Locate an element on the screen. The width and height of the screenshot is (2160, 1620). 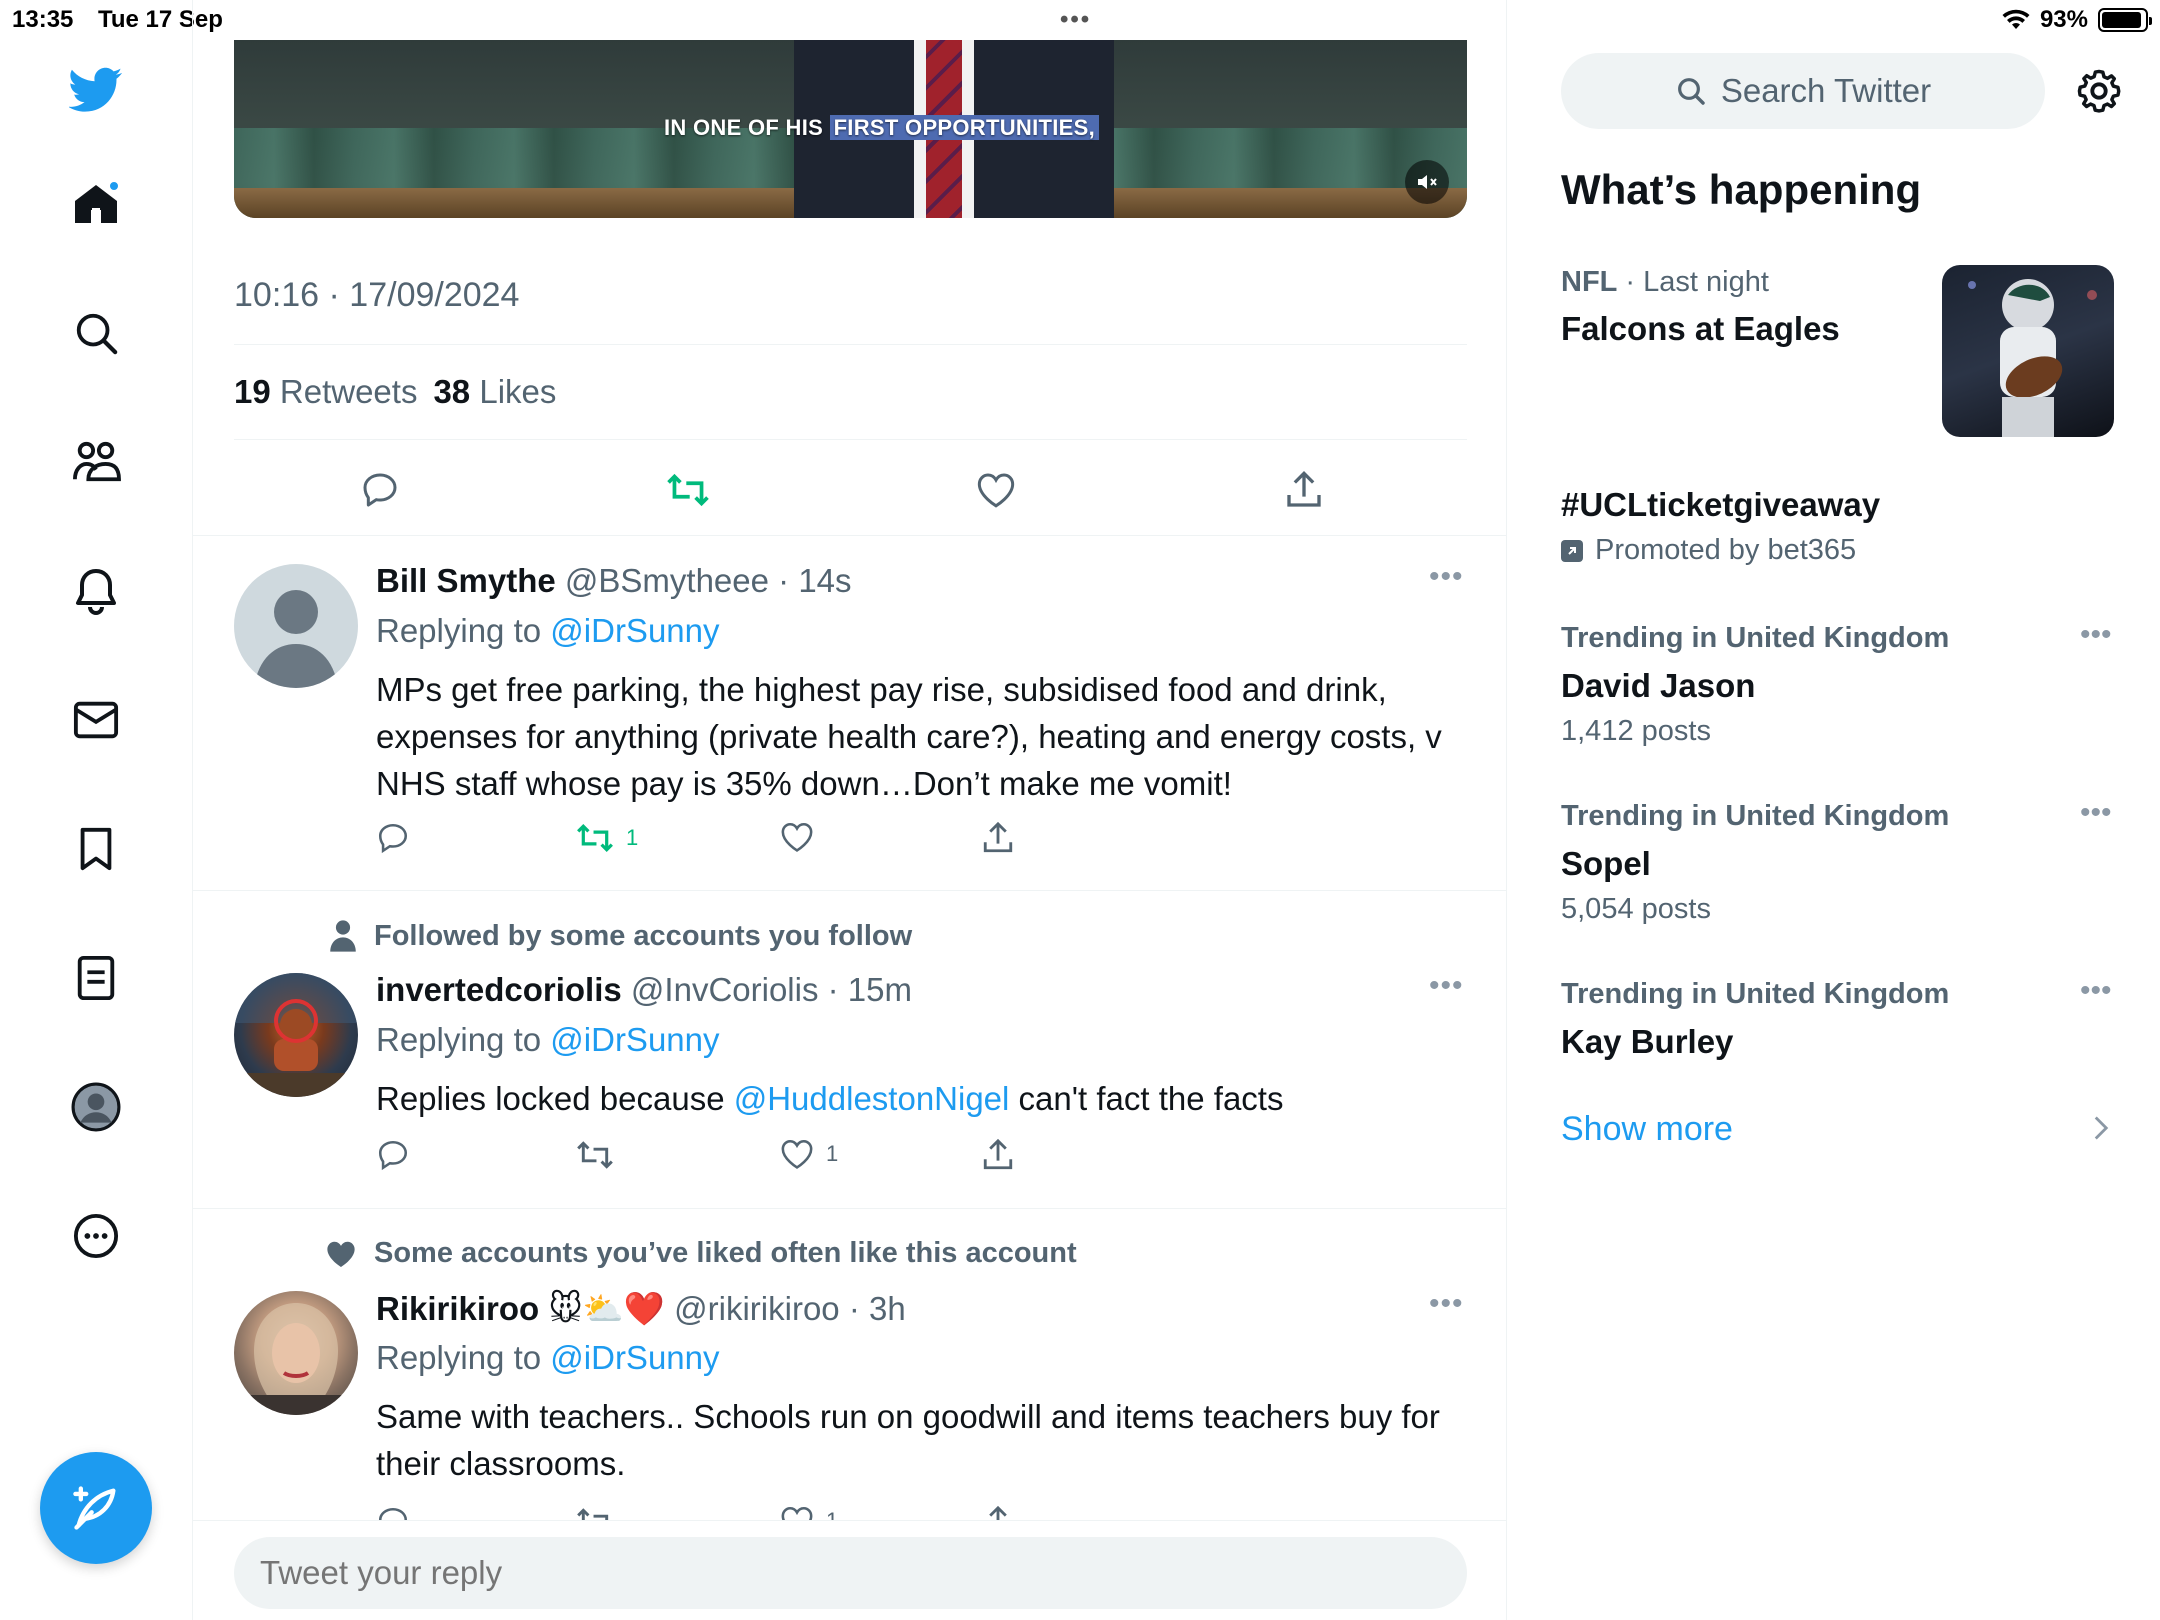
compose-tweet-button is located at coordinates (96, 1508).